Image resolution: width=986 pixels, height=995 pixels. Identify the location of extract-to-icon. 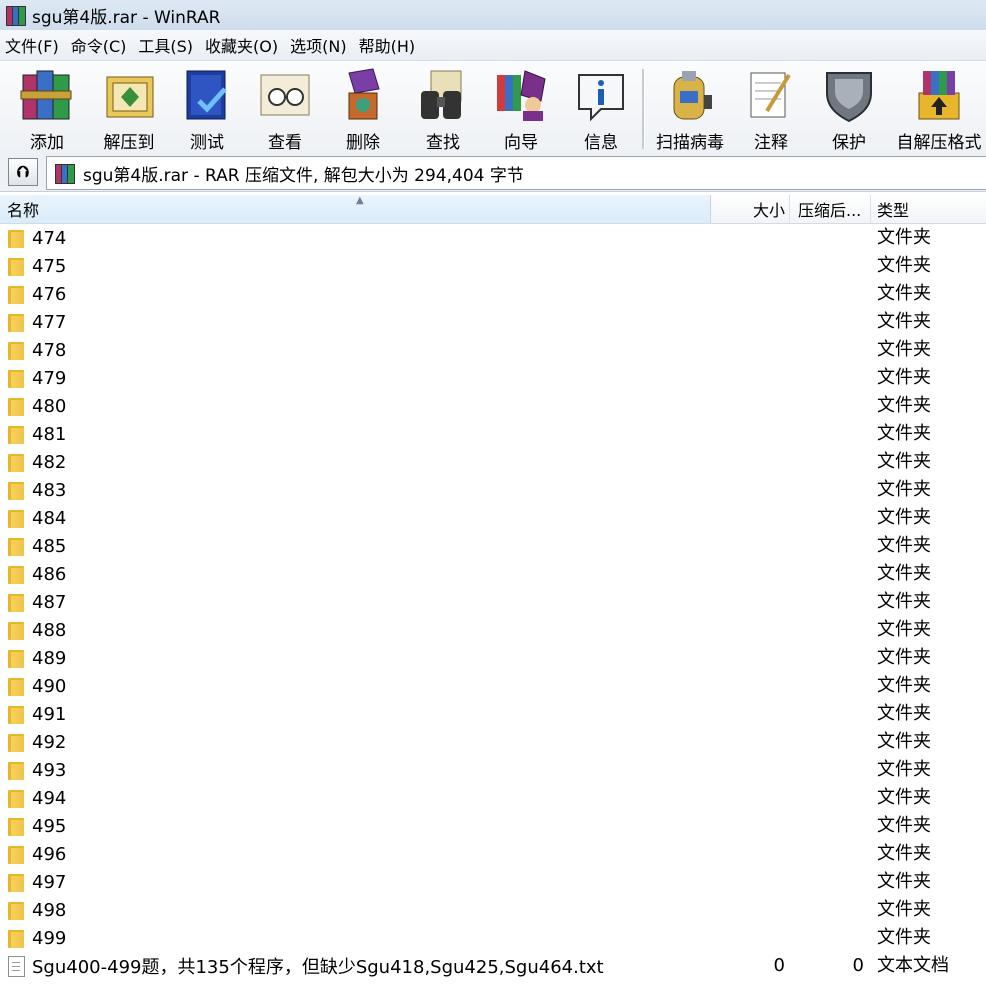
(129, 95).